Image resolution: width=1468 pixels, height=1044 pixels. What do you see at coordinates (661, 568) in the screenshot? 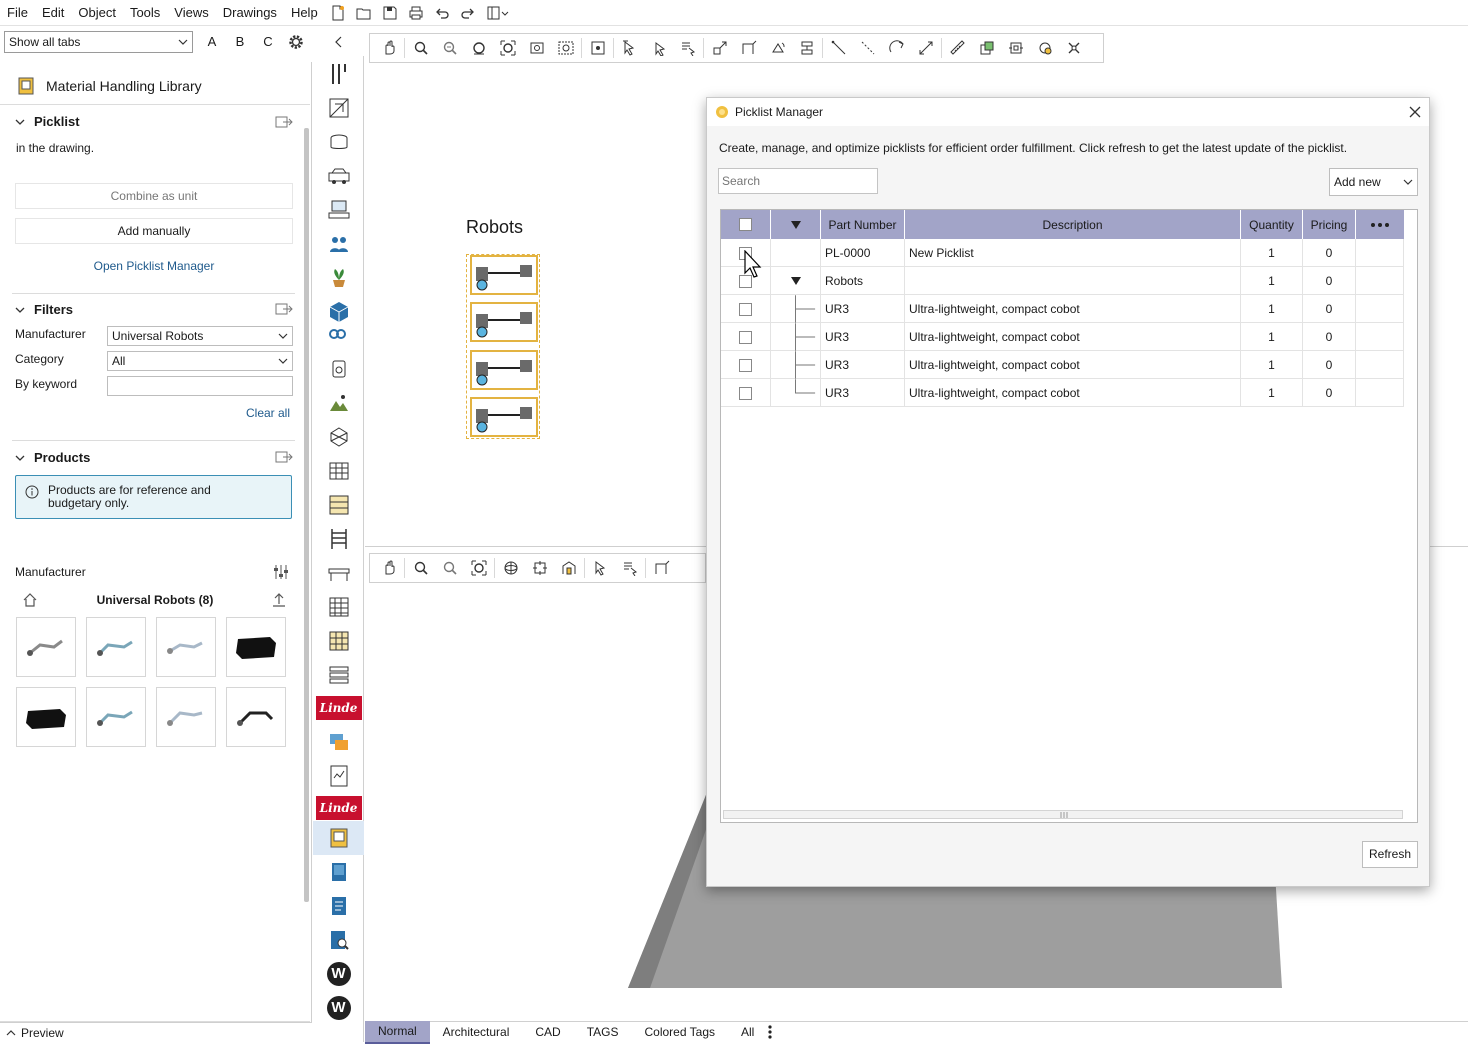
I see `stretch-icon` at bounding box center [661, 568].